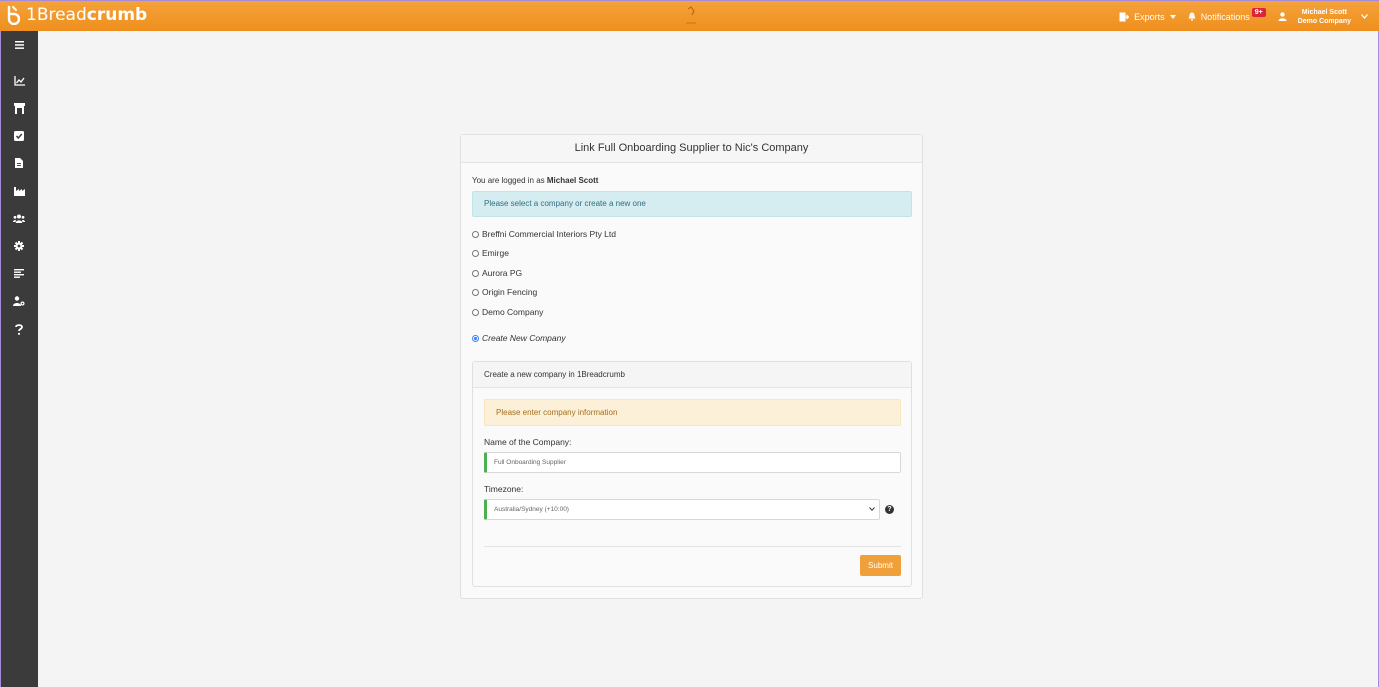 This screenshot has width=1379, height=687. Describe the element at coordinates (692, 375) in the screenshot. I see `create-company-header: Create a new company in 1Breadcrumb` at that location.